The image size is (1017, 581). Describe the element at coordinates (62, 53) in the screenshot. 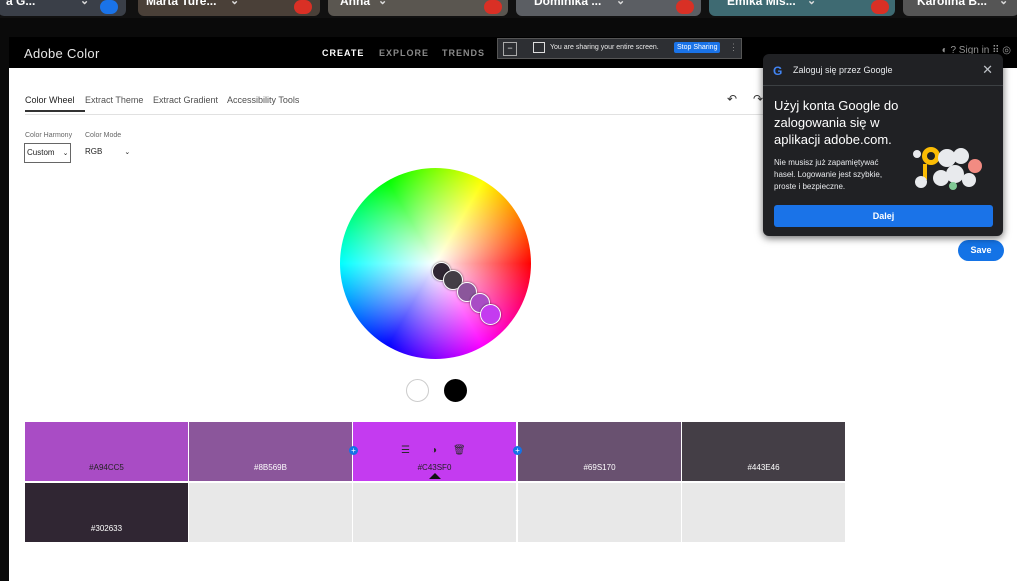

I see `brand-logo: Adobe Color` at that location.